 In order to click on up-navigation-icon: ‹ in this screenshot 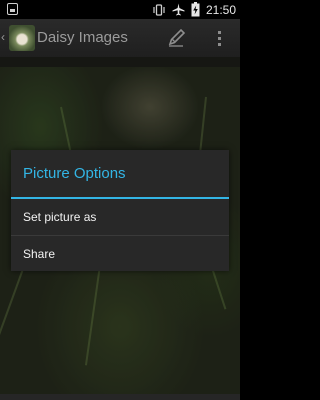, I will do `click(3, 37)`.